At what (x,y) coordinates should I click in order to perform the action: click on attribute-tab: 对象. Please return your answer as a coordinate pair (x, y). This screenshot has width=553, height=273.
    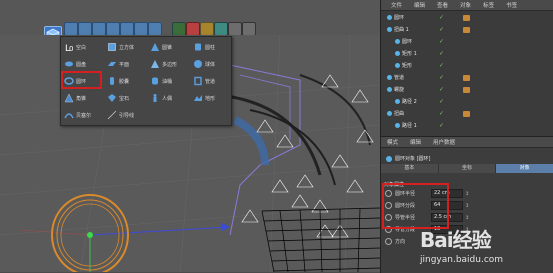
    Looking at the image, I should click on (524, 168).